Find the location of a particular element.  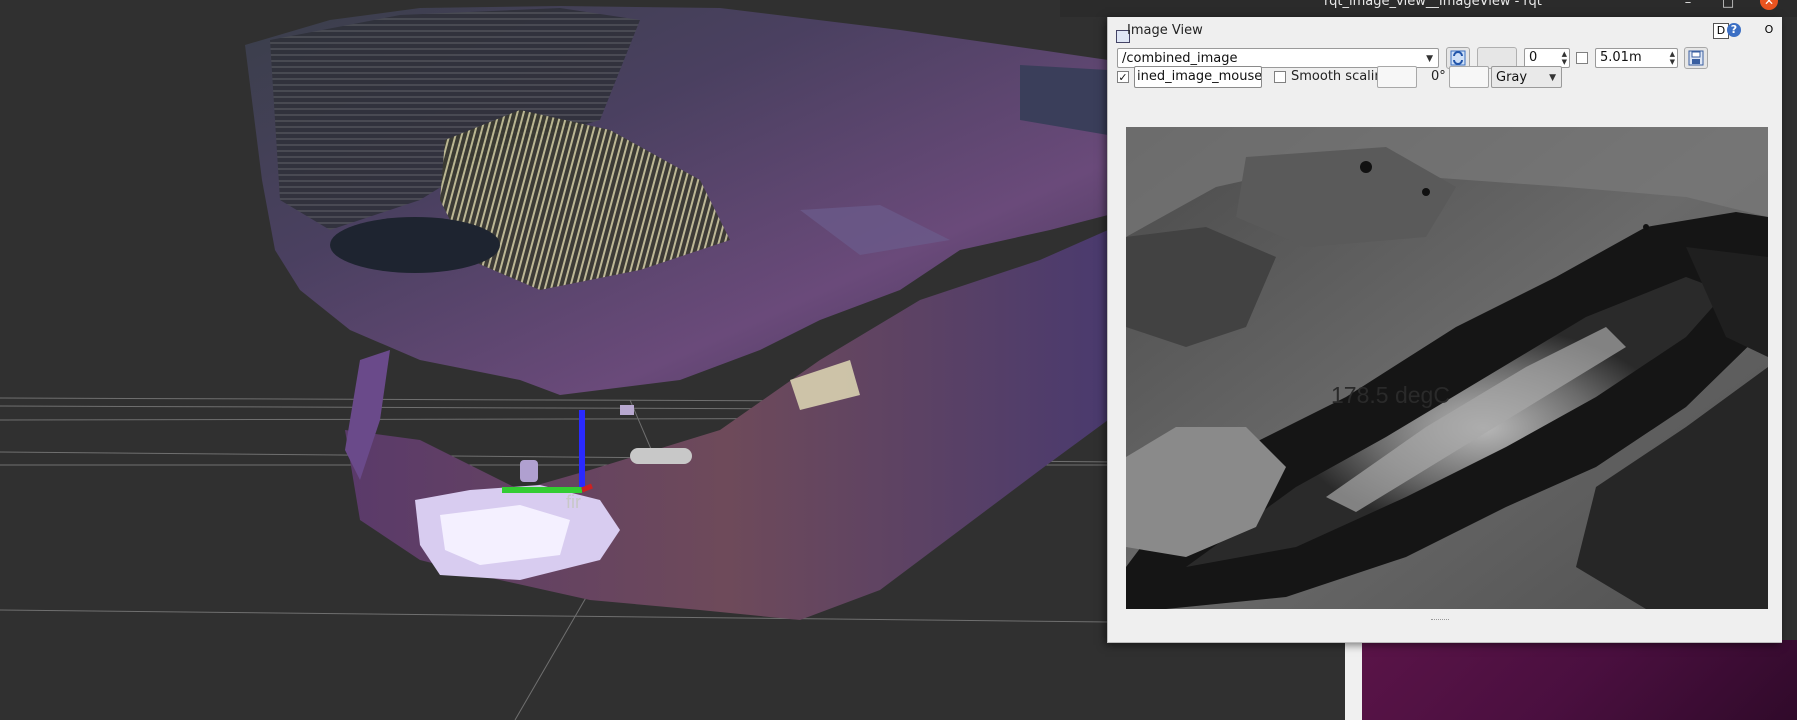

resize-grip is located at coordinates (1440, 621).